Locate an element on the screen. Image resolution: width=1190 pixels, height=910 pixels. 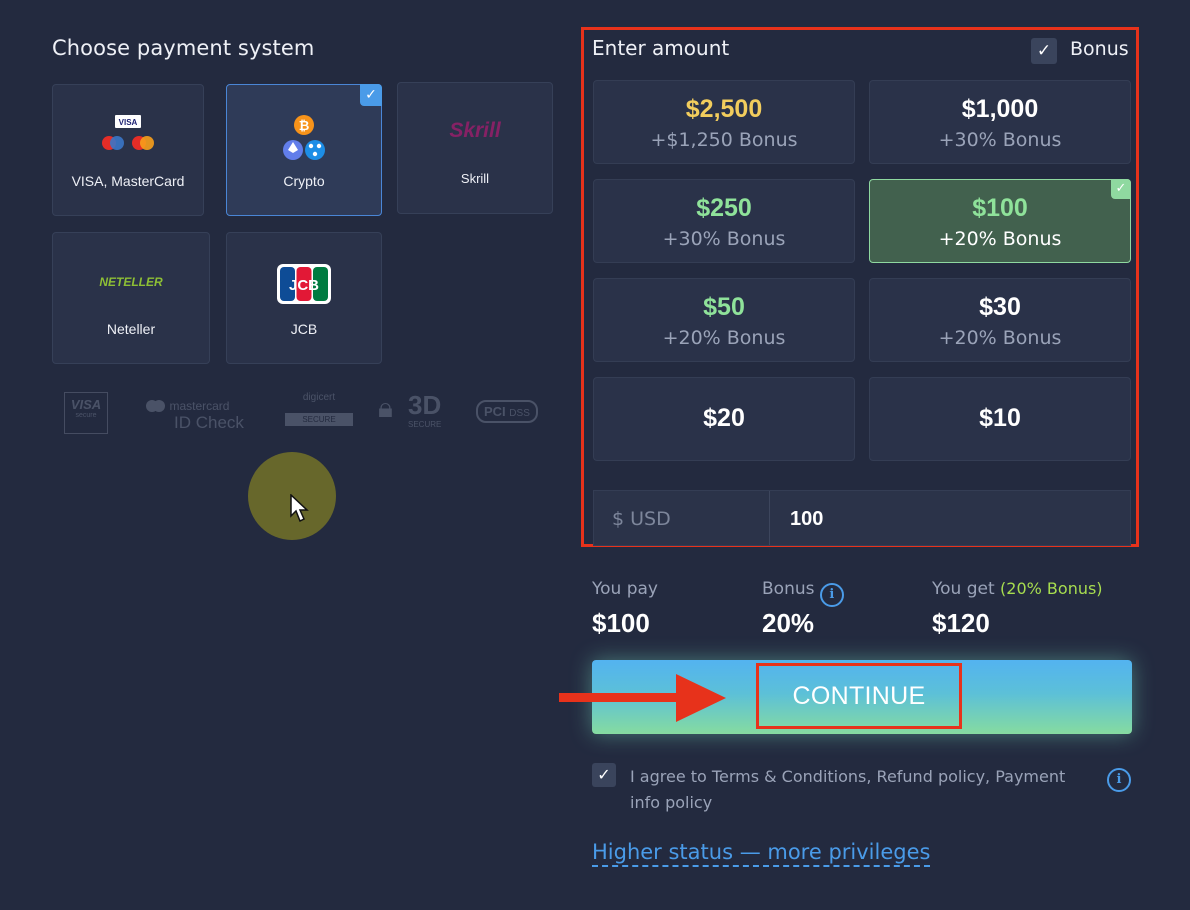
visa-secure-badge: VISA secure is located at coordinates (86, 413).